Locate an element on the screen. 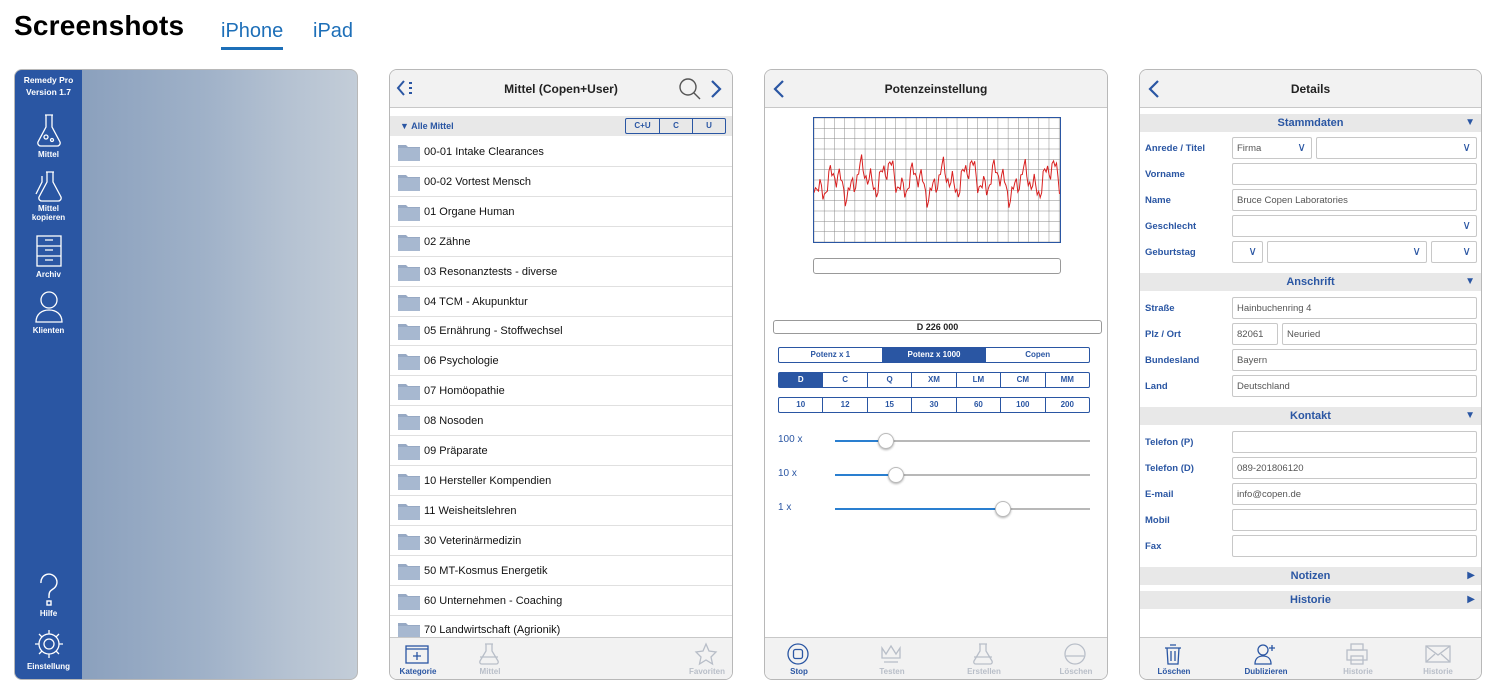 The image size is (1505, 698). land-input: Deutschland is located at coordinates (1354, 386).